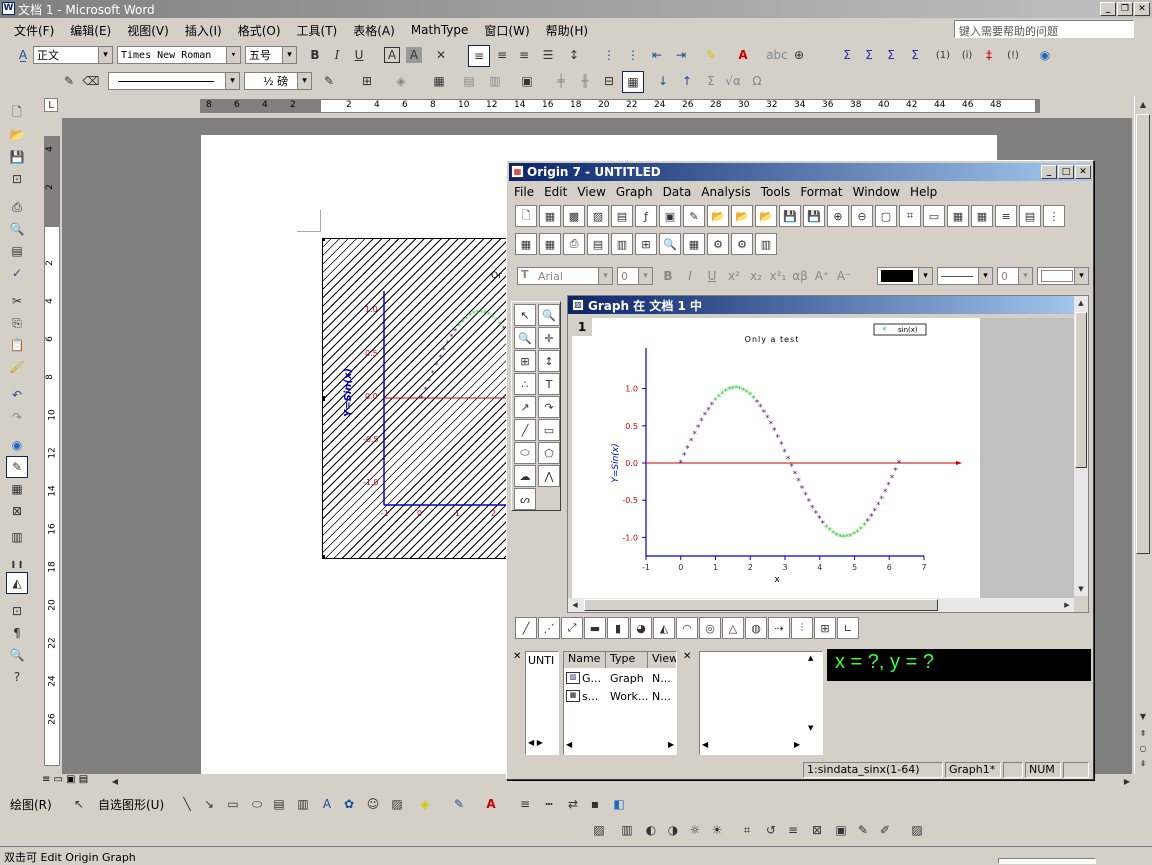 The height and width of the screenshot is (865, 1152). Describe the element at coordinates (793, 830) in the screenshot. I see `pic-line-style-icon: ≡` at that location.